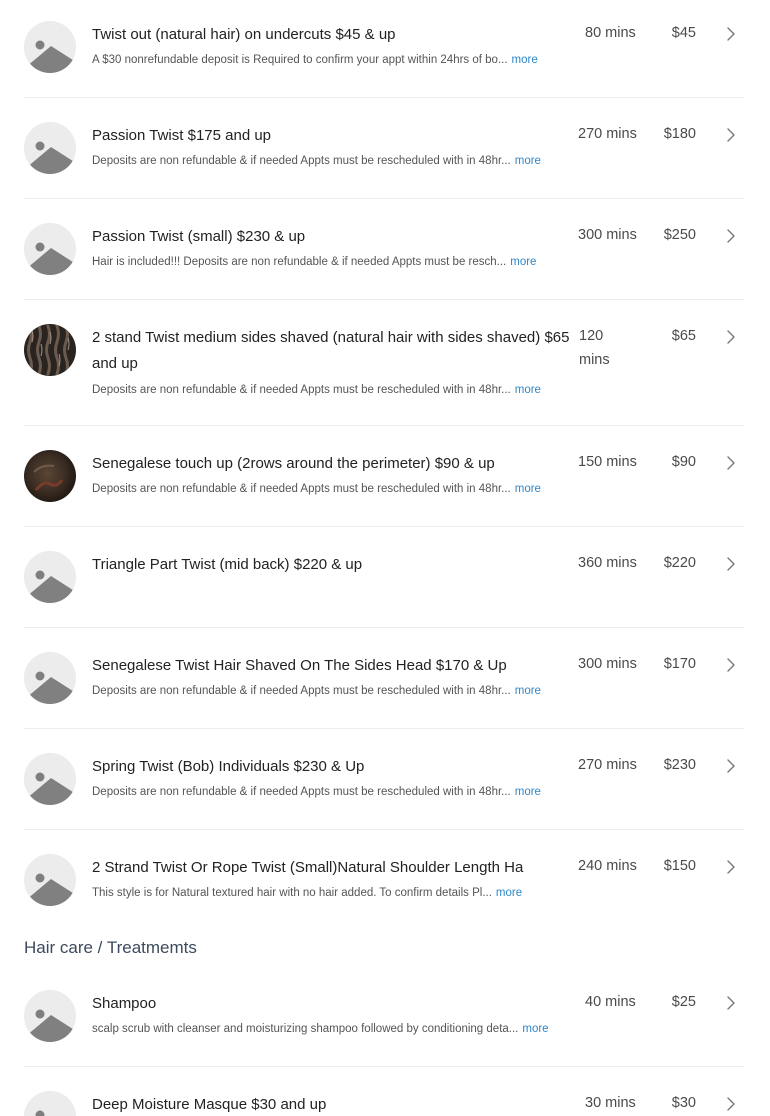 Image resolution: width=770 pixels, height=1116 pixels. I want to click on service-duration: 120 mins, so click(594, 348).